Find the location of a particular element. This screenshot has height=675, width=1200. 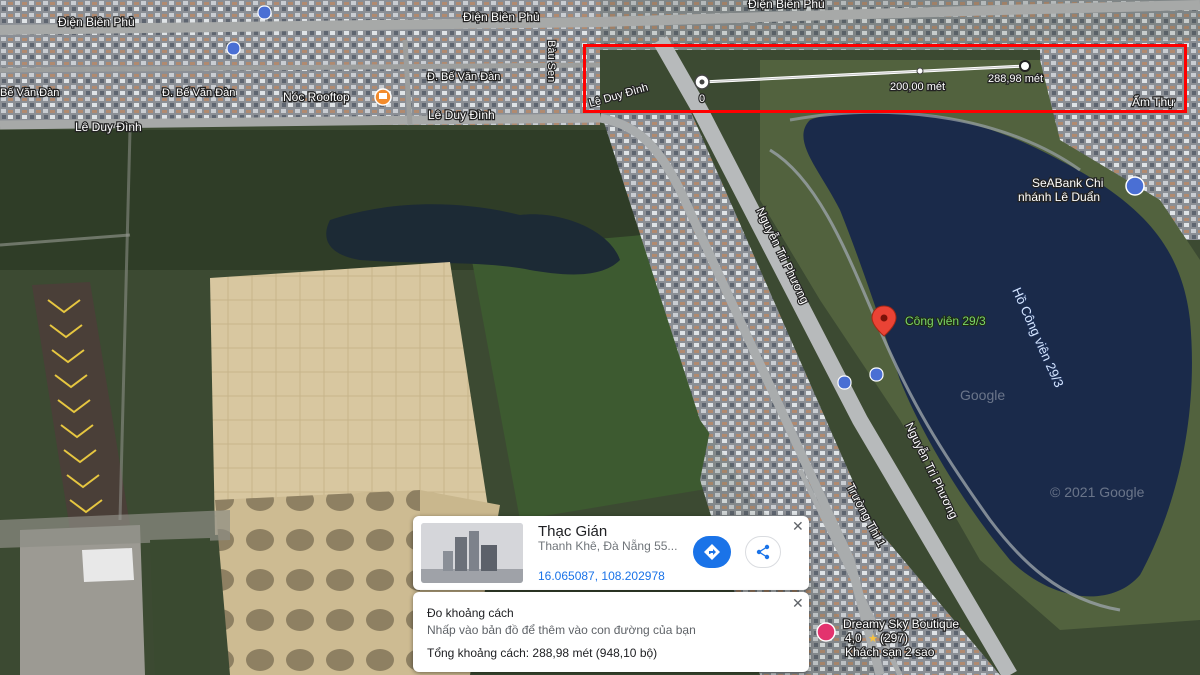

measure-highlight-box is located at coordinates (885, 78).